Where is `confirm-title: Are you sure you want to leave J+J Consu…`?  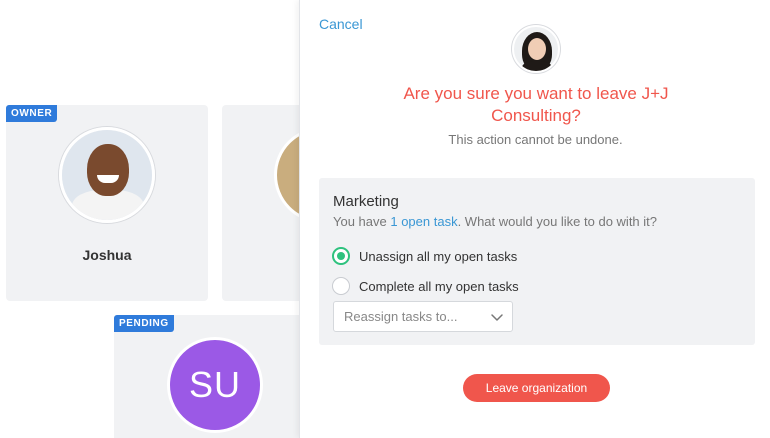
confirm-title: Are you sure you want to leave J+J Consu… is located at coordinates (536, 104).